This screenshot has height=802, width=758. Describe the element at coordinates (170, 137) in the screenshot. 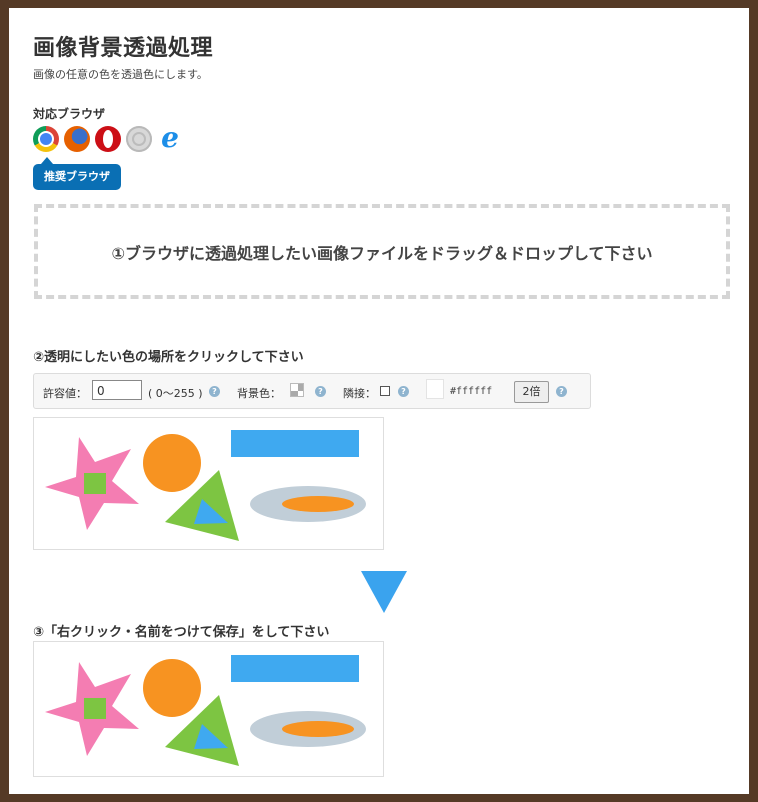

I see `ie-icon: e` at that location.